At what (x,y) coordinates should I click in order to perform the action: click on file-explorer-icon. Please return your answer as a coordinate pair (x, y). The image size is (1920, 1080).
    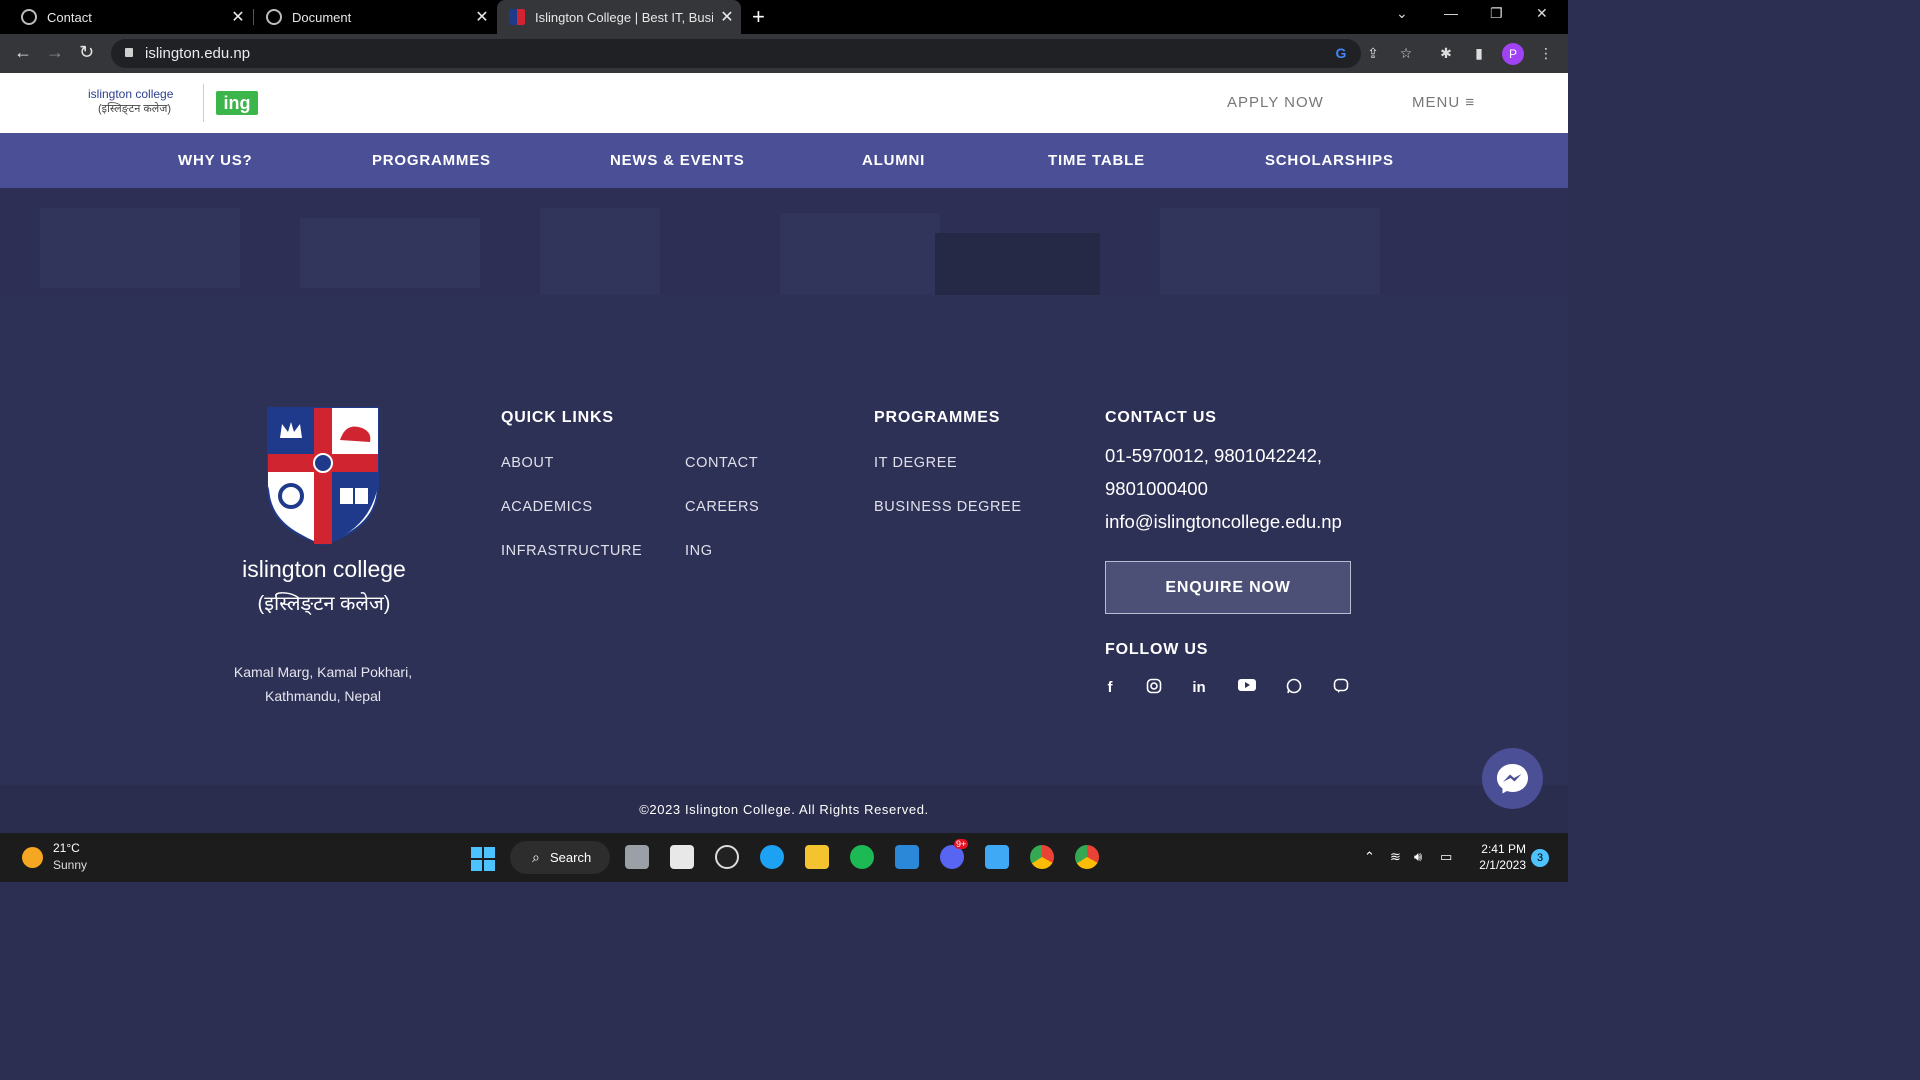
    Looking at the image, I should click on (817, 857).